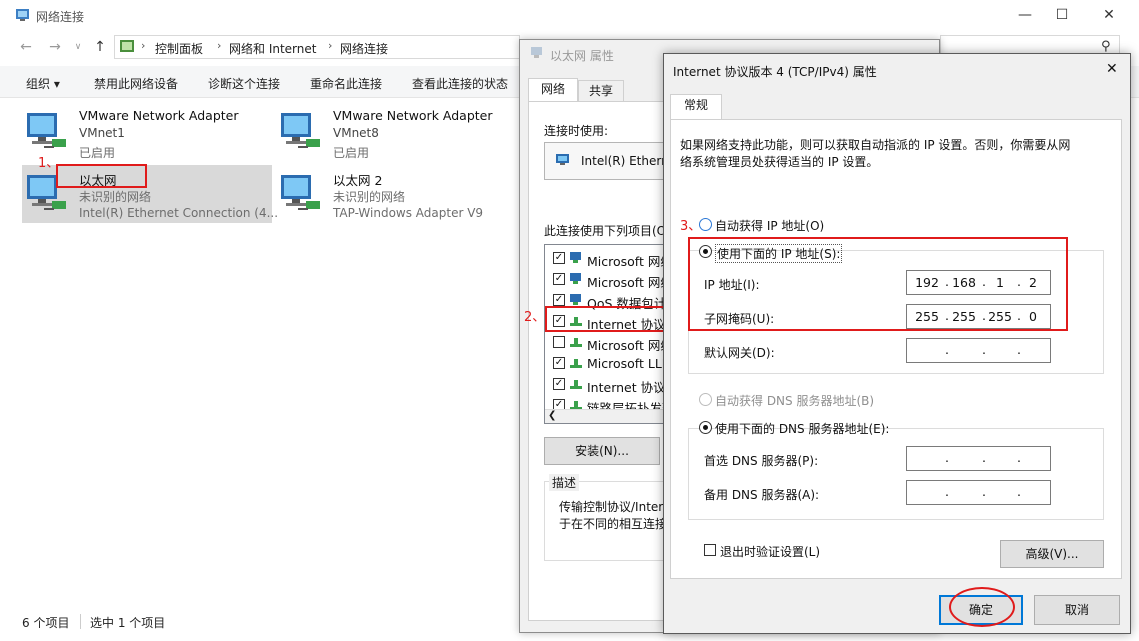 Image resolution: width=1139 pixels, height=641 pixels. I want to click on item-label: Microsoft LLD, so click(629, 363).